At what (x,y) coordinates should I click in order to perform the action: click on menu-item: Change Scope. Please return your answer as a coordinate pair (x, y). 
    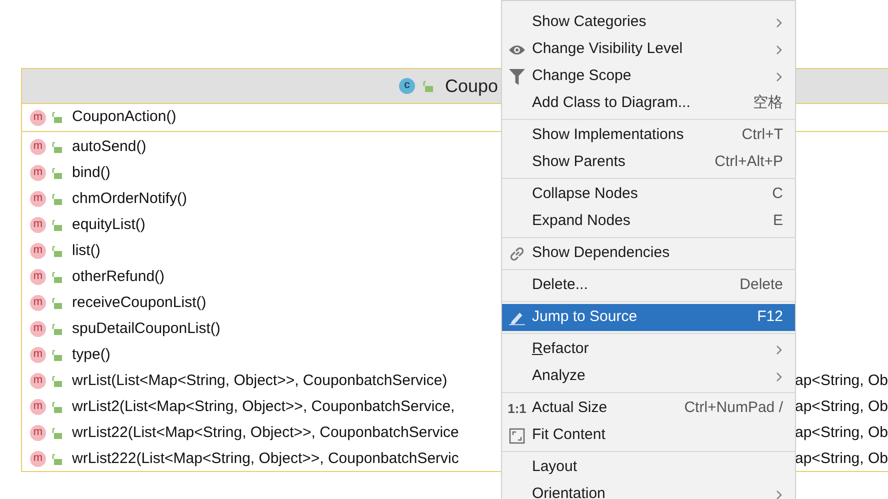
    Looking at the image, I should click on (648, 76).